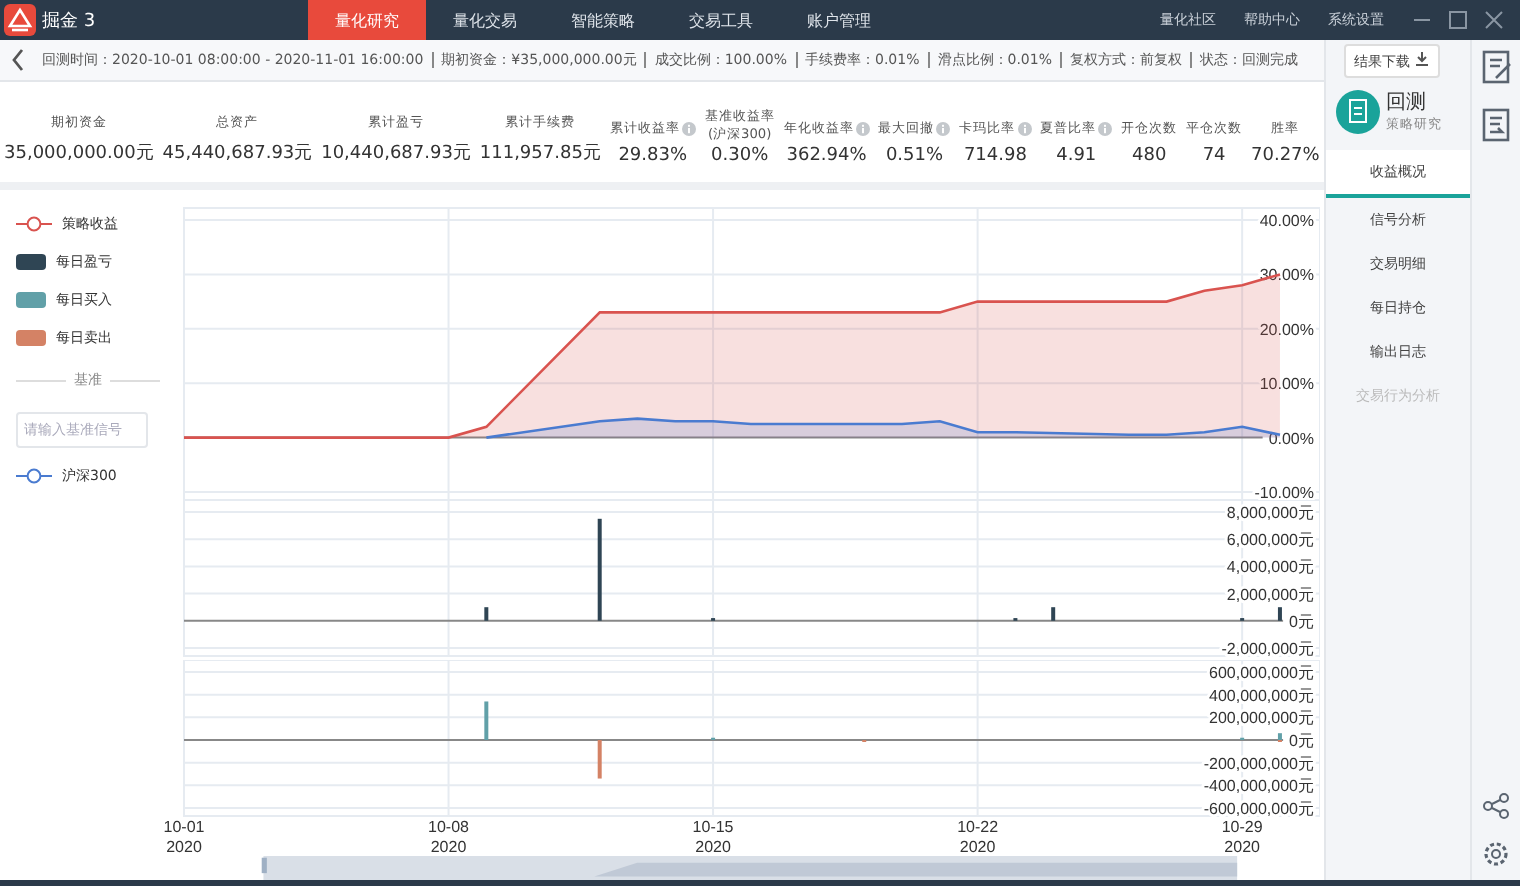  I want to click on nav-tab: 交易工具, so click(721, 20).